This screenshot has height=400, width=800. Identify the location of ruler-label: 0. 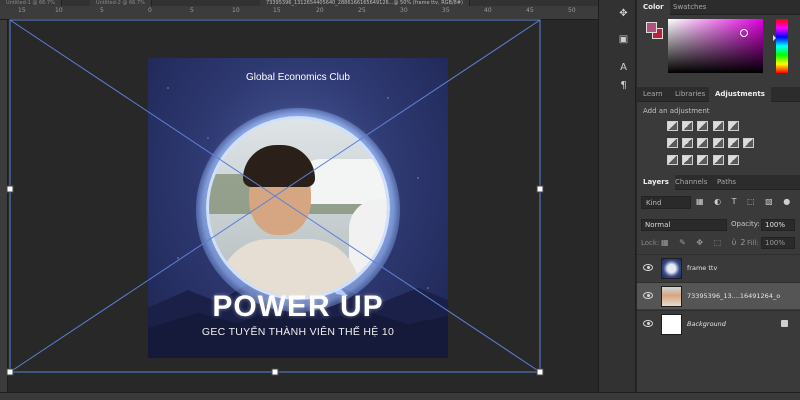
(150, 10).